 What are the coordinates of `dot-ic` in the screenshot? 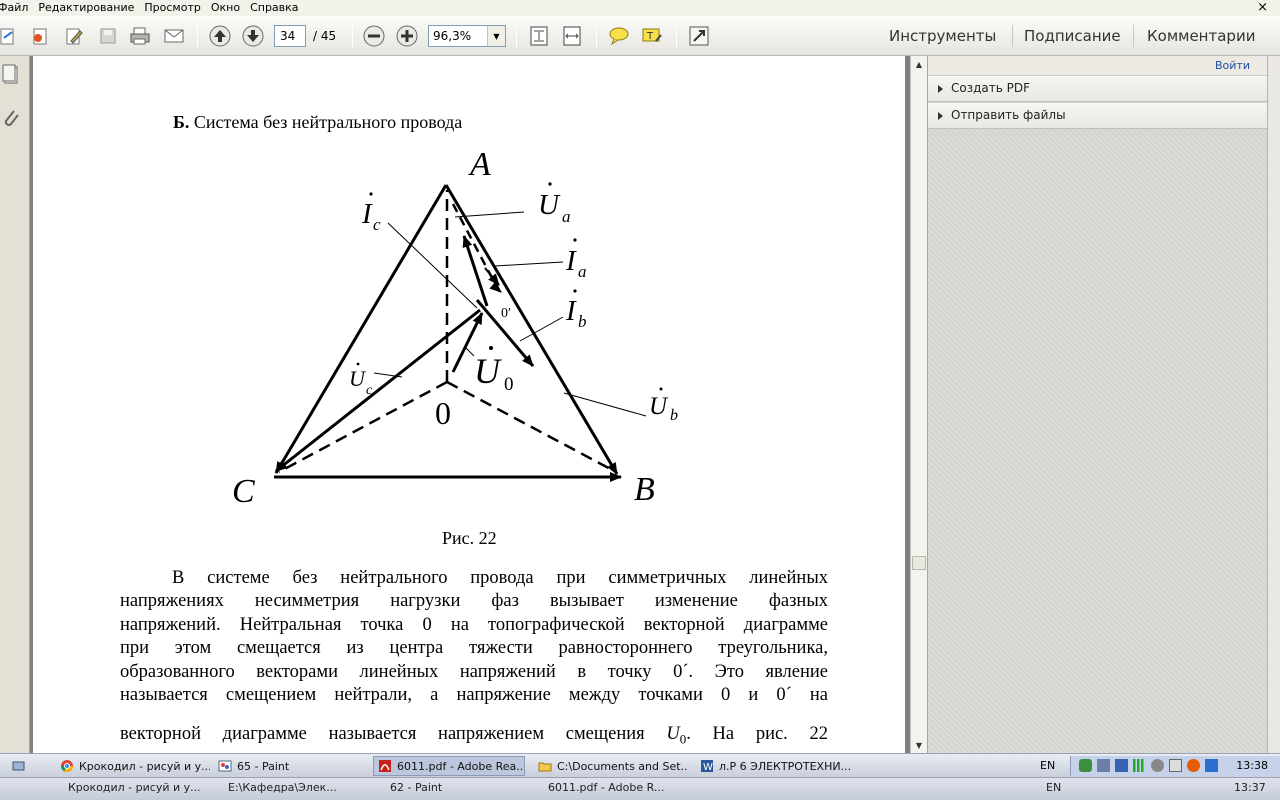 It's located at (371, 194).